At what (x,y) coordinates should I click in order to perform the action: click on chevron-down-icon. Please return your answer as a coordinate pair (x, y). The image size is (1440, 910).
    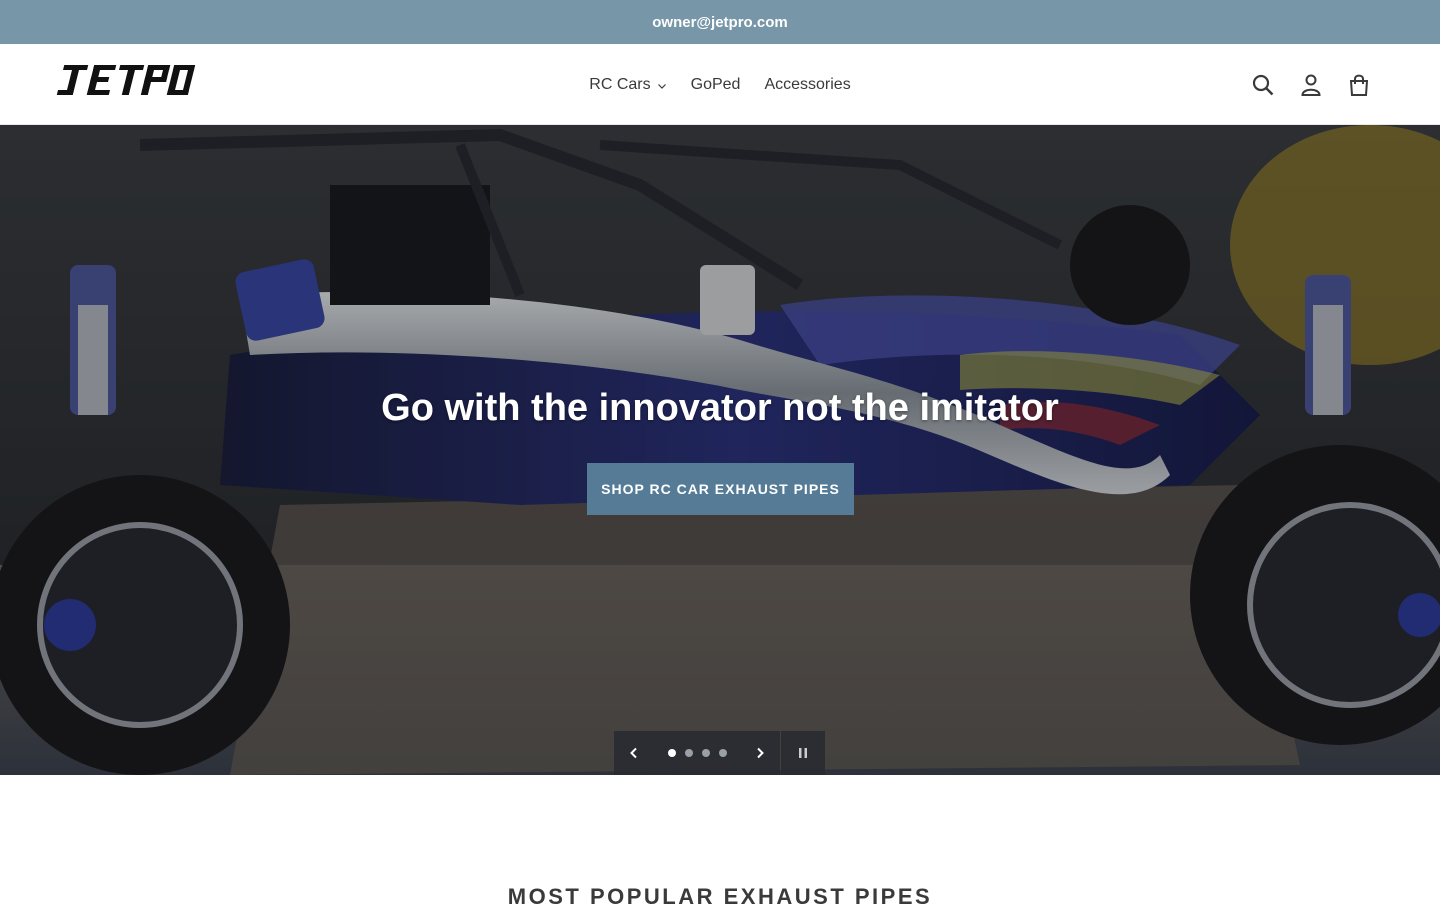
    Looking at the image, I should click on (661, 86).